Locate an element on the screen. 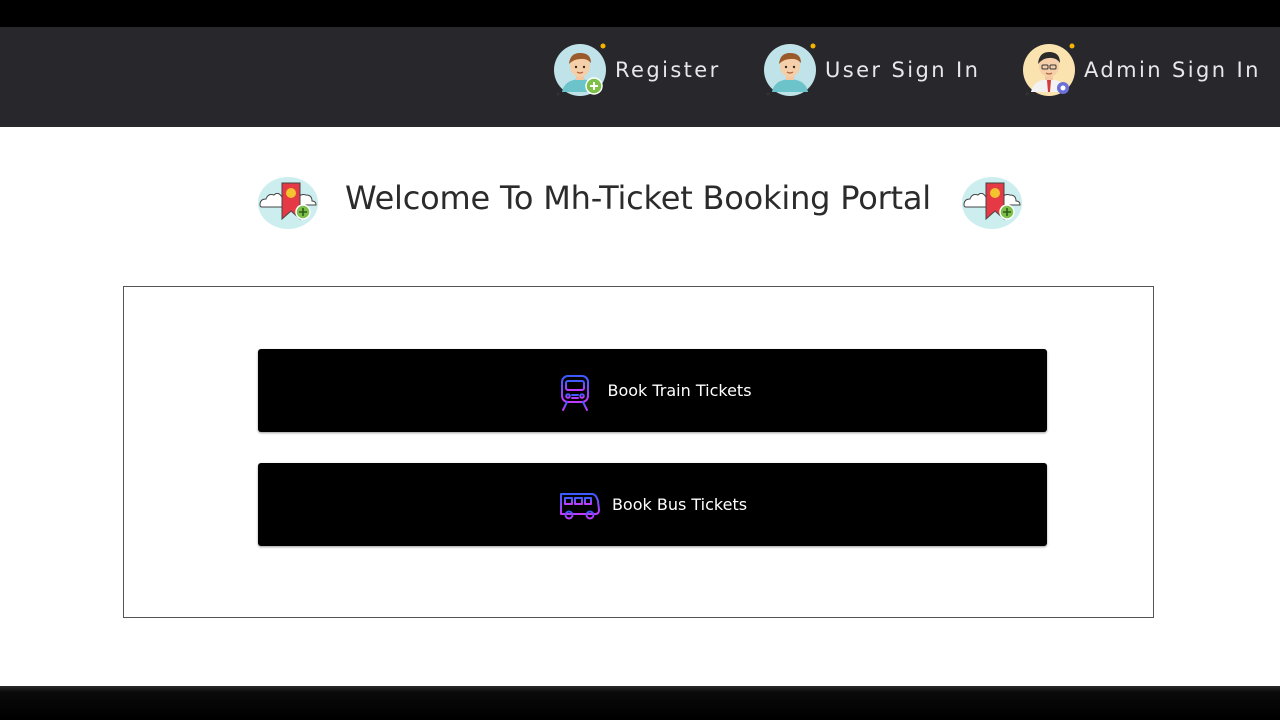 The width and height of the screenshot is (1280, 720). user-add-avatar-icon is located at coordinates (580, 70).